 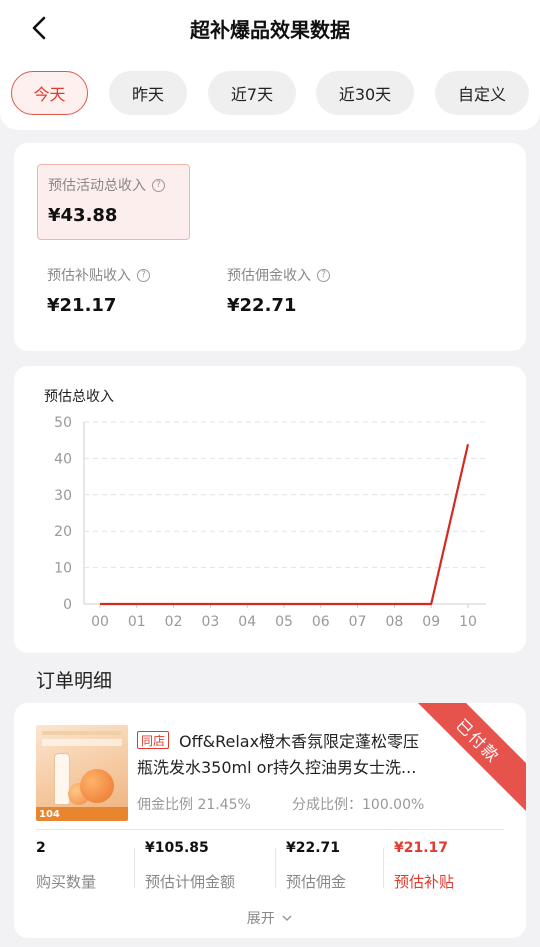 What do you see at coordinates (424, 882) in the screenshot?
I see `subsidy-label: 预估补贴` at bounding box center [424, 882].